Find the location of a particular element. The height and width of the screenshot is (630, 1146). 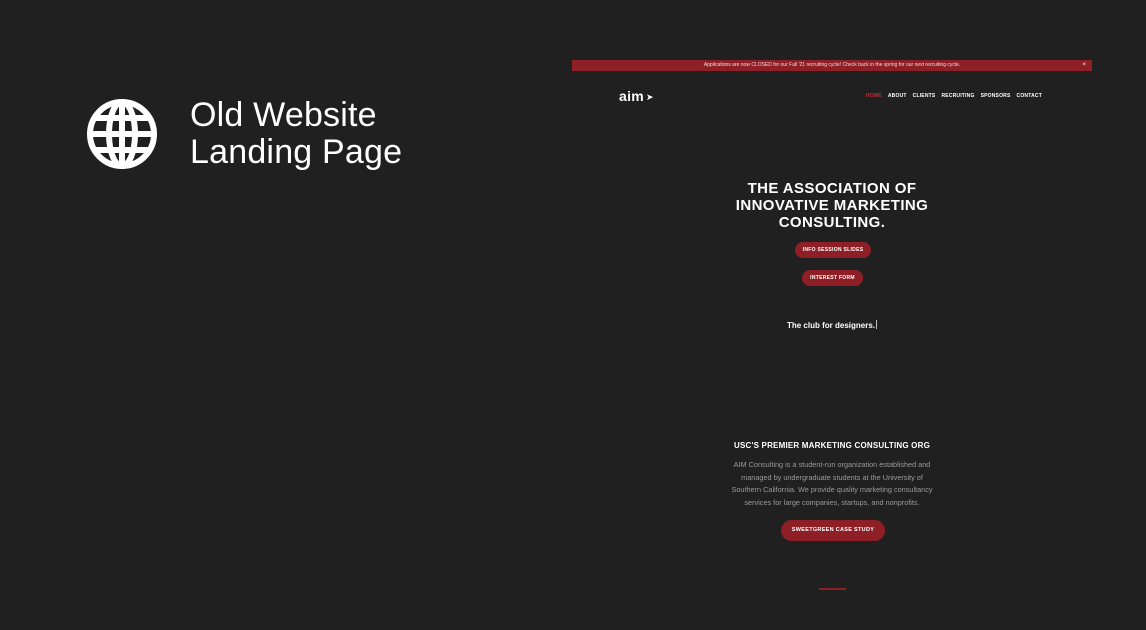

hero-title-line: THE ASSOCIATION OF is located at coordinates (832, 188).